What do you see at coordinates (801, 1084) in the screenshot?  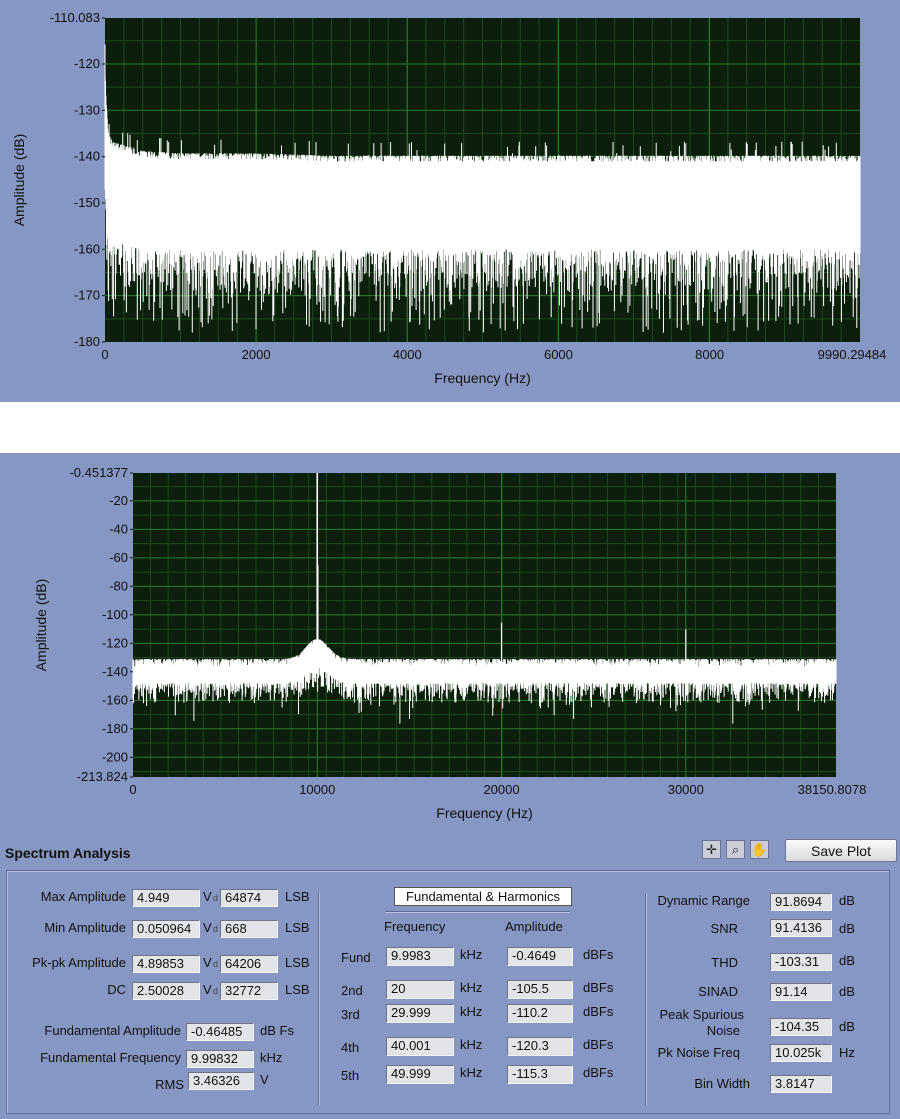 I see `bin-width-value: 3.8147` at bounding box center [801, 1084].